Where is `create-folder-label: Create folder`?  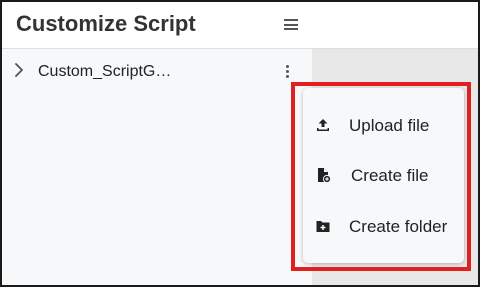
create-folder-label: Create folder is located at coordinates (398, 226).